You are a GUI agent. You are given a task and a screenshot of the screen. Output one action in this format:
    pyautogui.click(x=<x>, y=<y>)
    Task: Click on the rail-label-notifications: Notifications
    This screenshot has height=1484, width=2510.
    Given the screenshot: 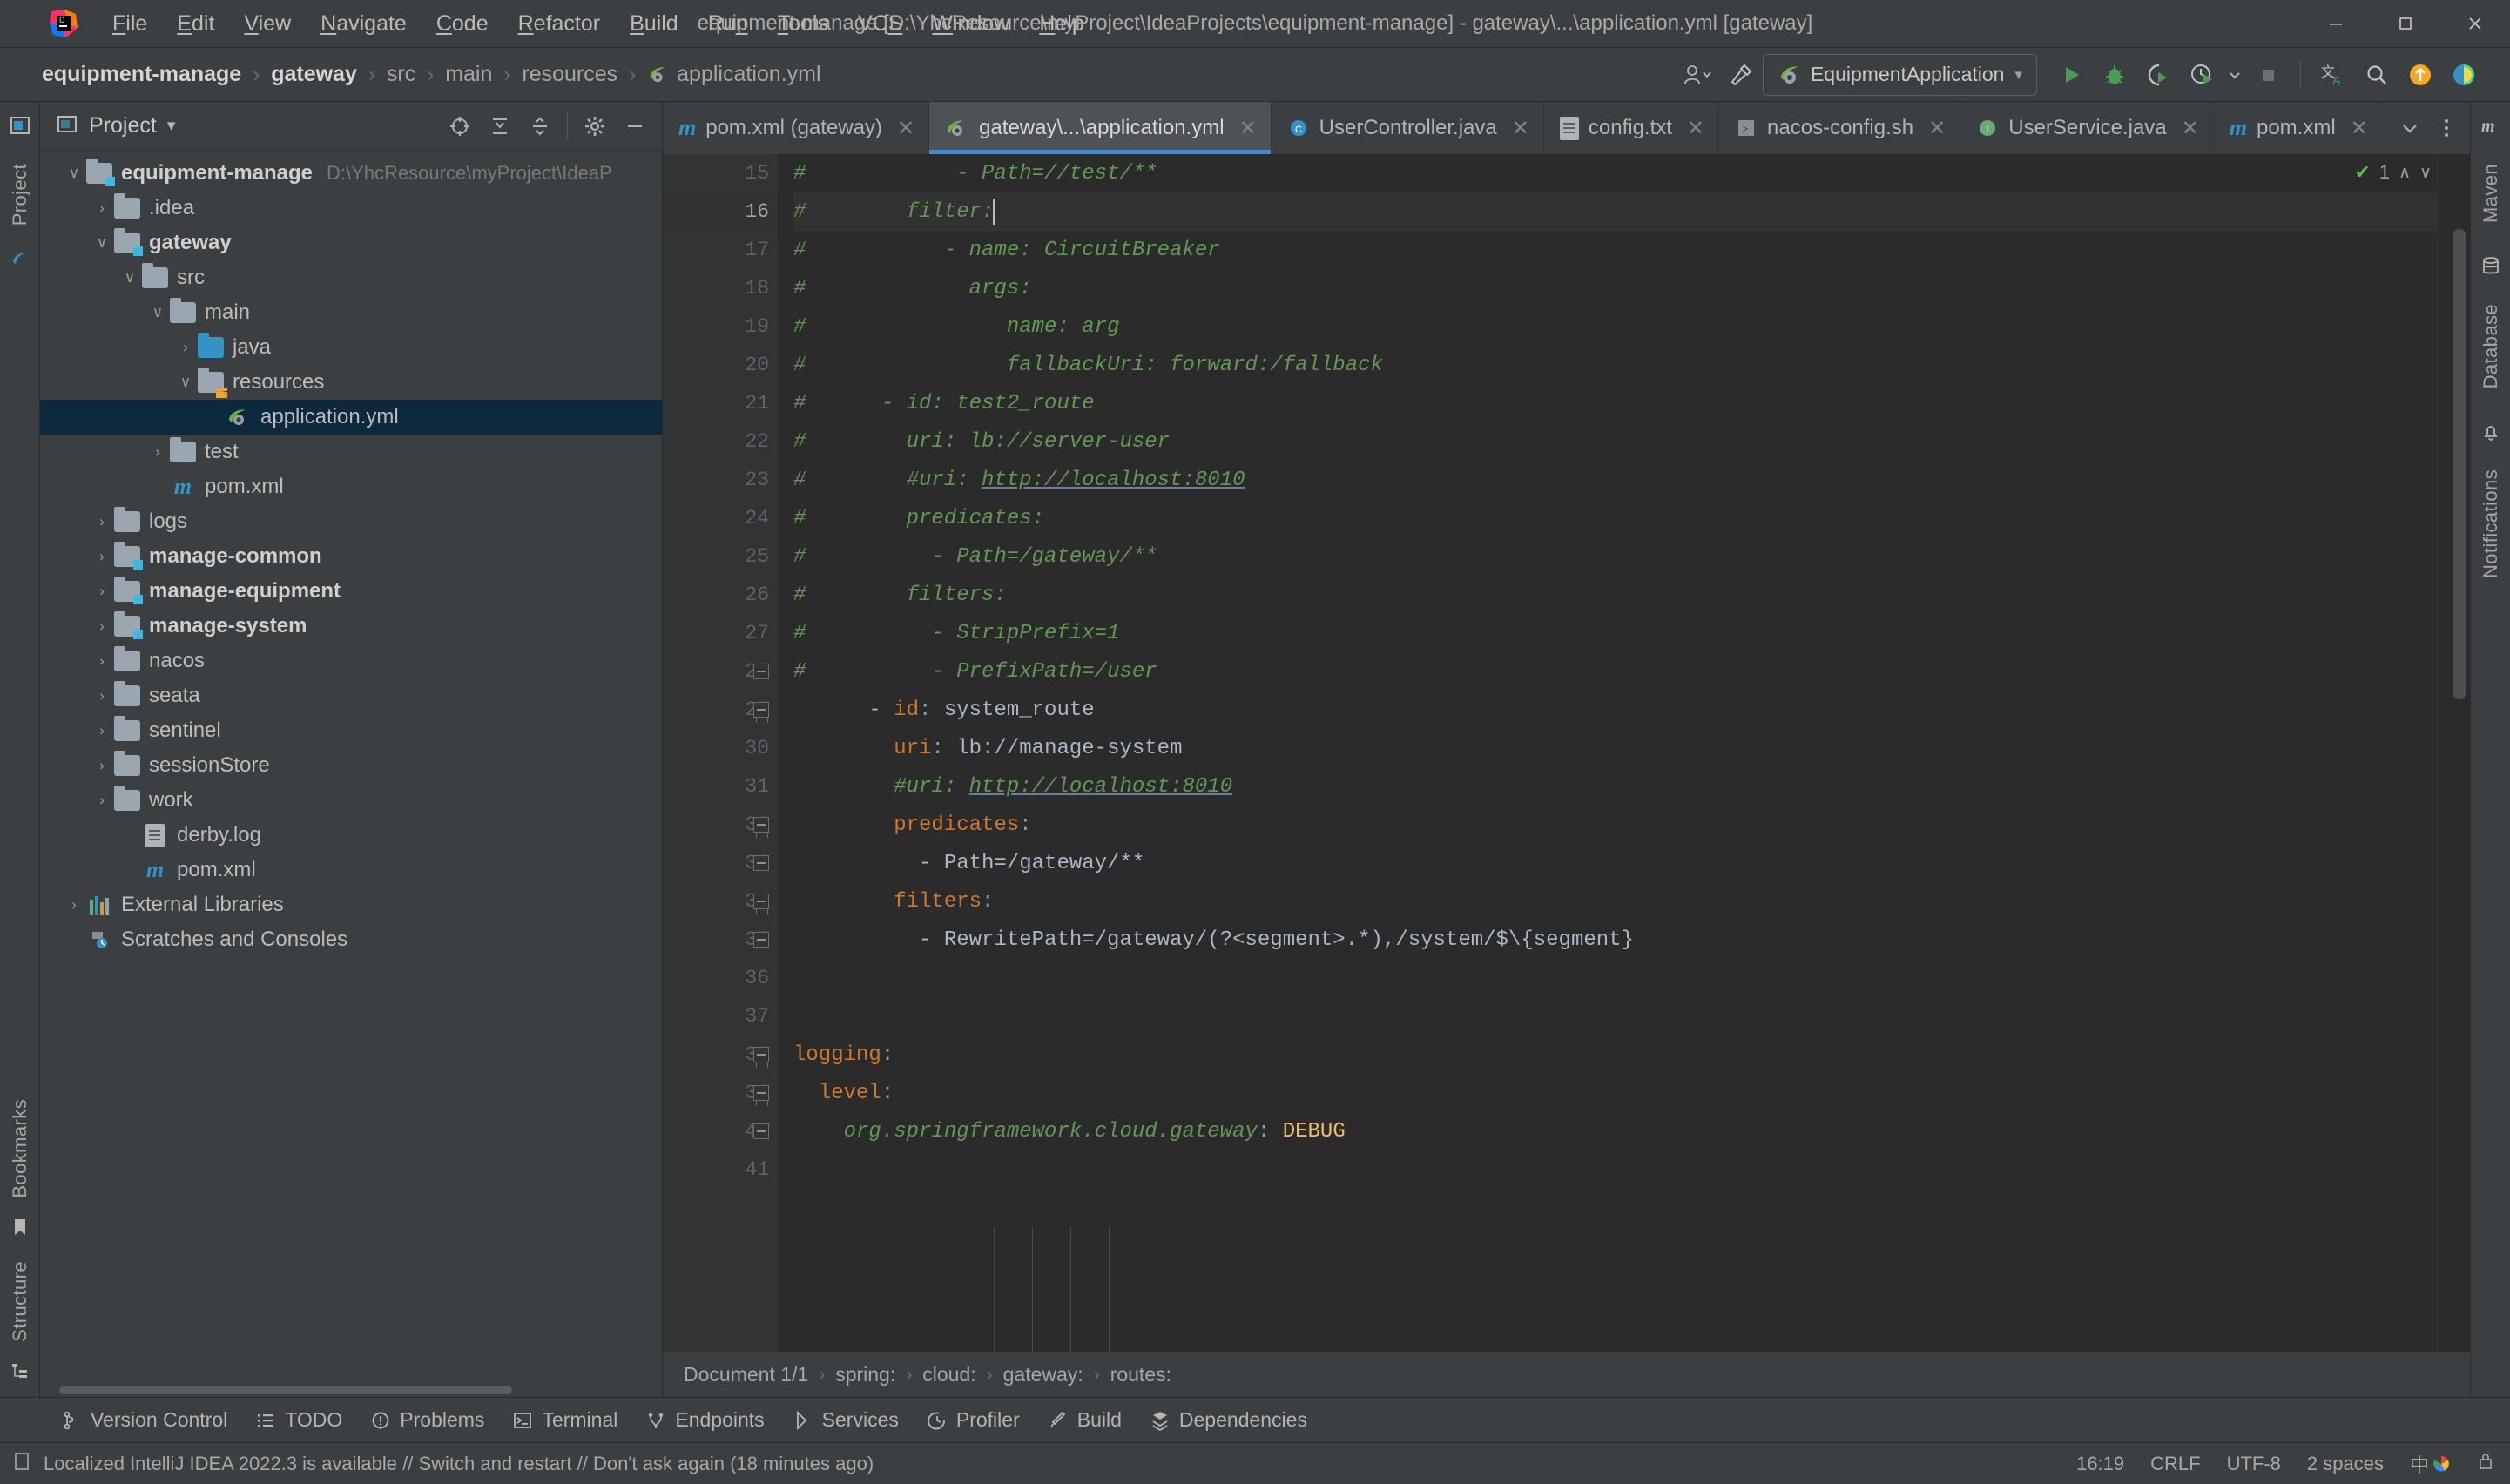 What is the action you would take?
    pyautogui.click(x=2491, y=523)
    